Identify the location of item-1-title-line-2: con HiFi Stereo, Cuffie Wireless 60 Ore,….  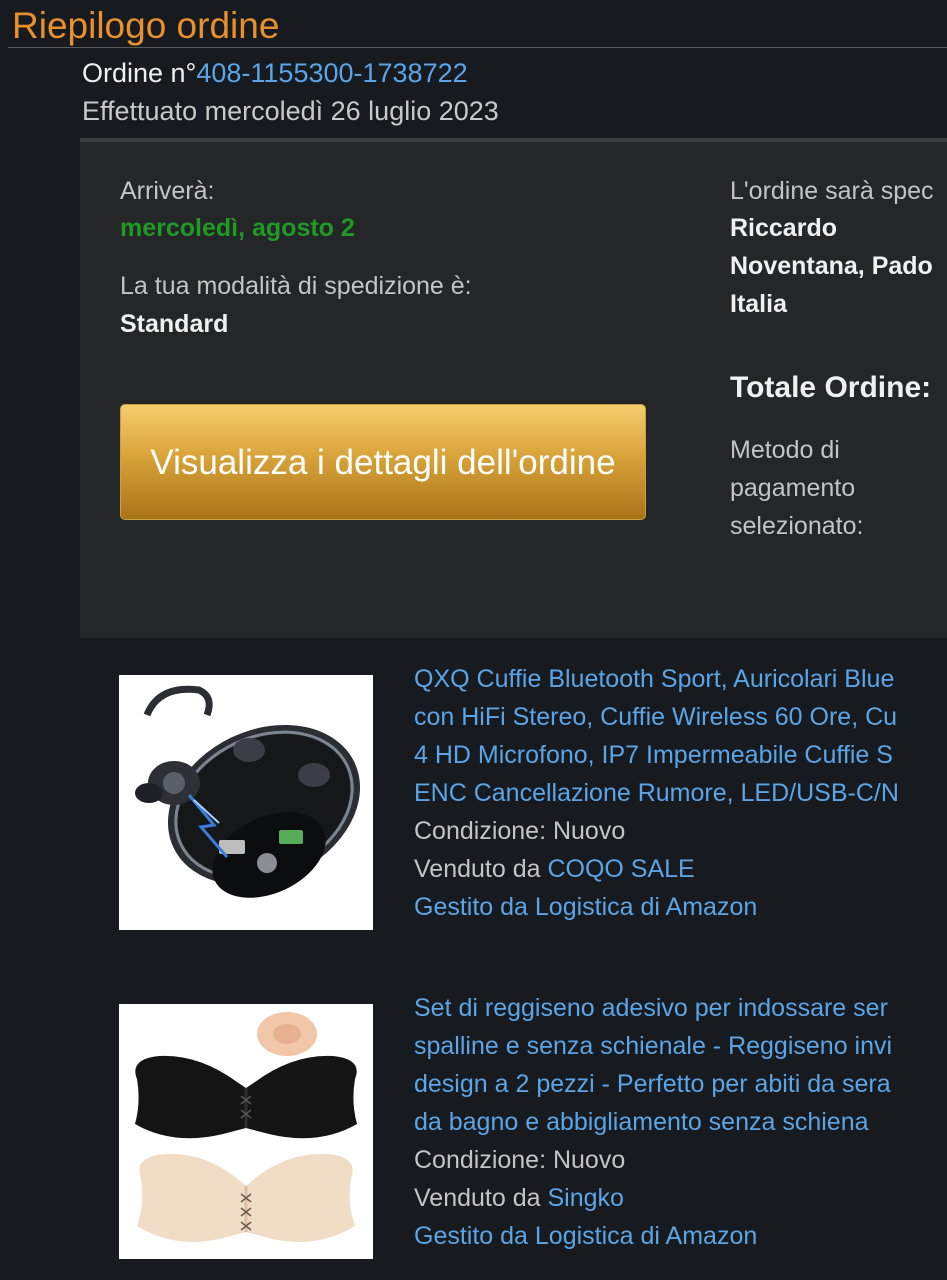
(655, 717).